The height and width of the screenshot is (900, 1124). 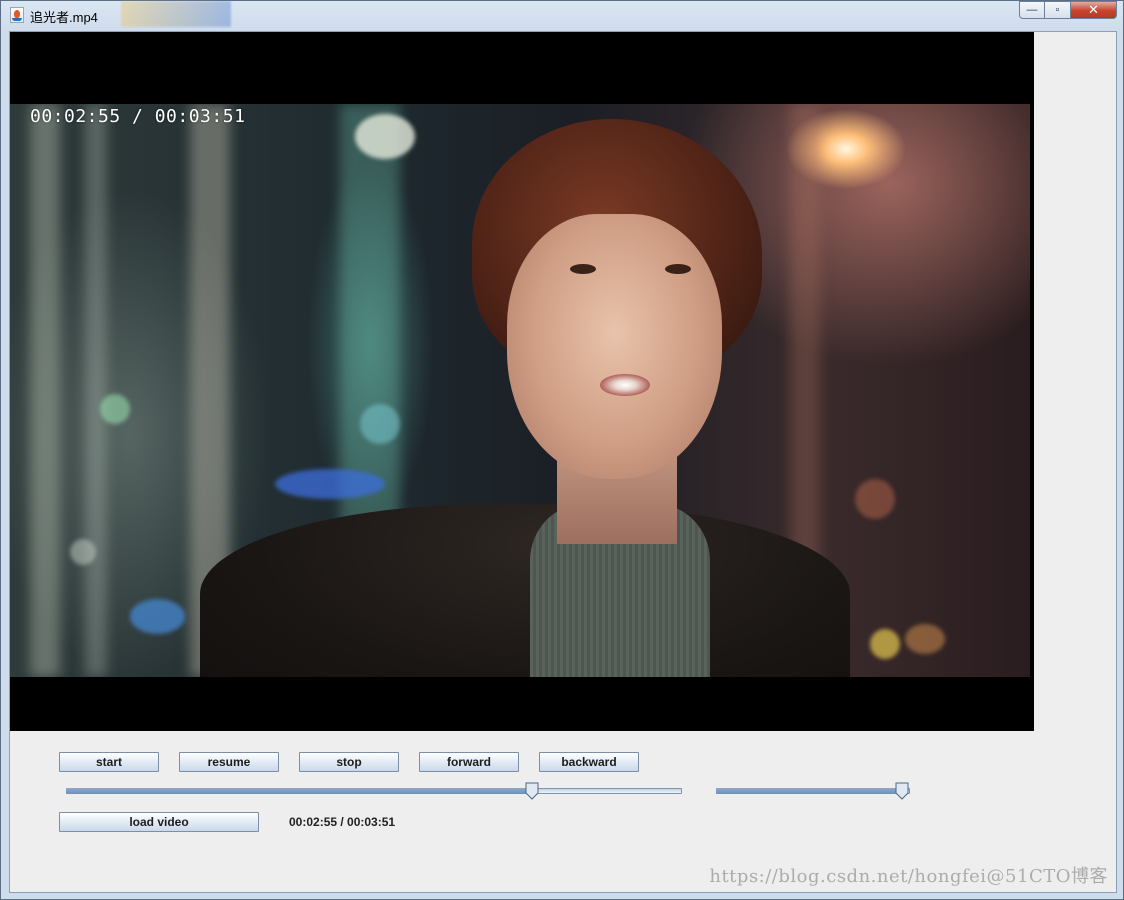 What do you see at coordinates (625, 385) in the screenshot?
I see `person-mouth` at bounding box center [625, 385].